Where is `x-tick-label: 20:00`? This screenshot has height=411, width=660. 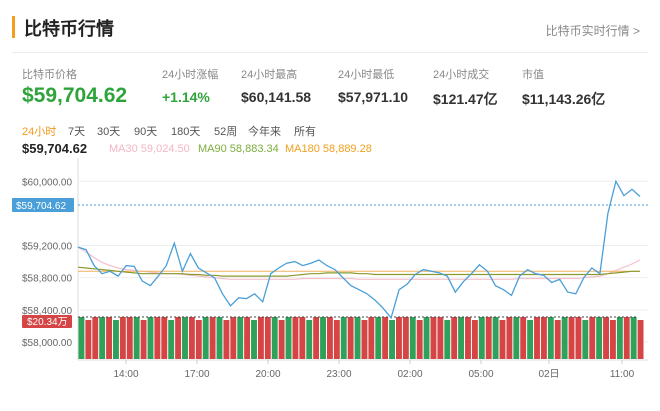 x-tick-label: 20:00 is located at coordinates (267, 374).